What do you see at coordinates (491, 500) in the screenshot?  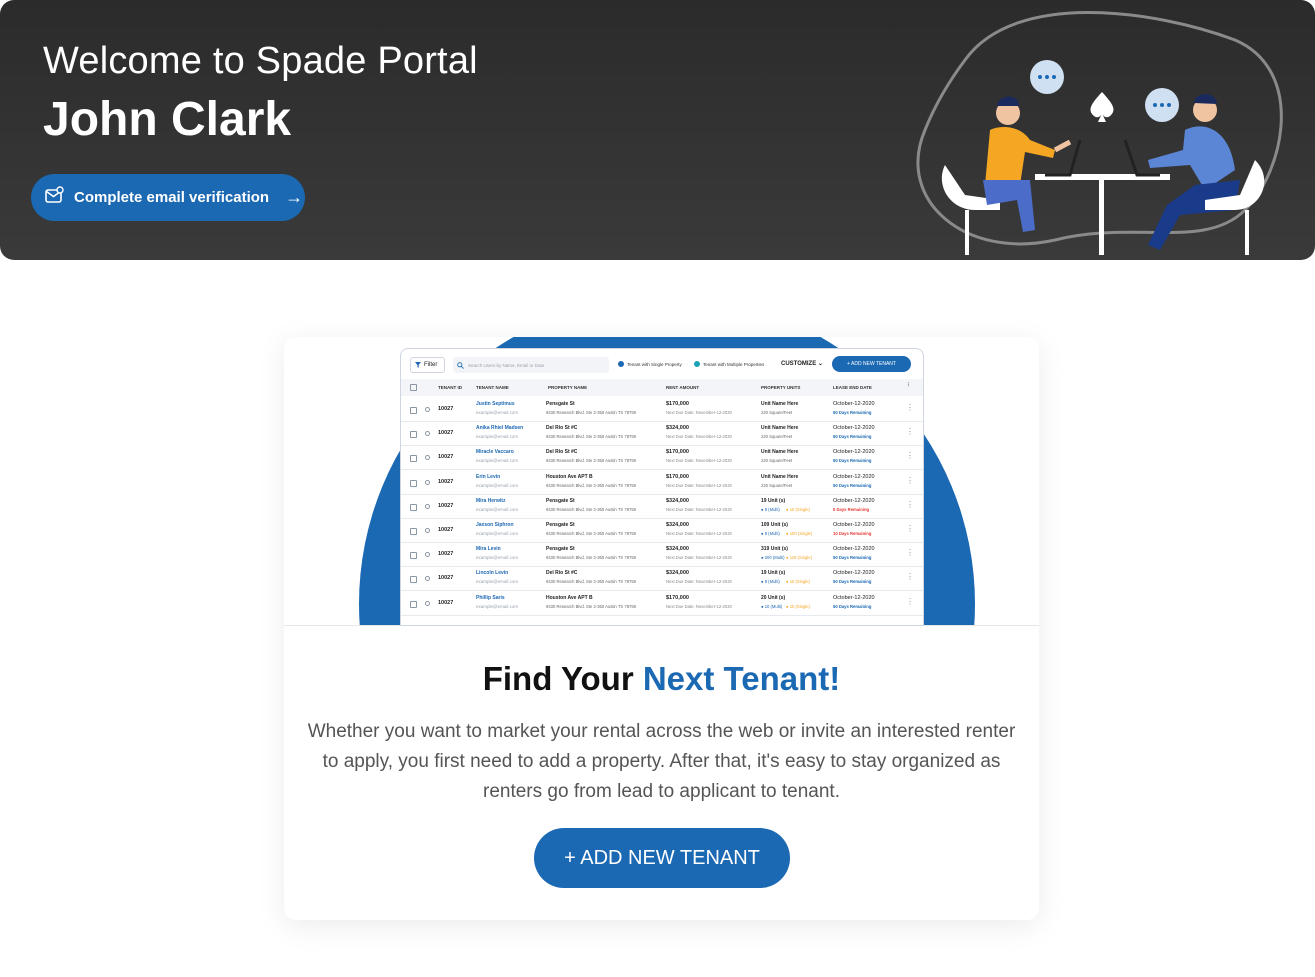 I see `tenant-name: Mira Herwitz` at bounding box center [491, 500].